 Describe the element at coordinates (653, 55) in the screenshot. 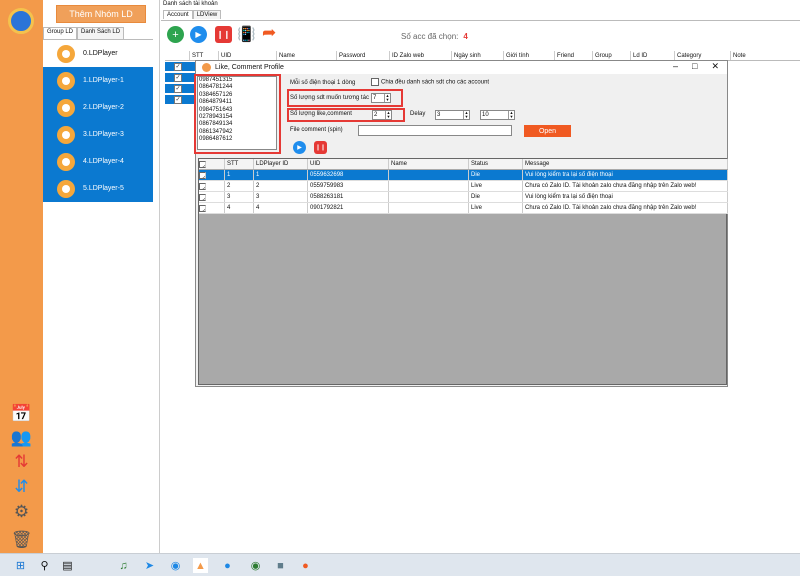

I see `col-ld-id: Ld ID` at that location.